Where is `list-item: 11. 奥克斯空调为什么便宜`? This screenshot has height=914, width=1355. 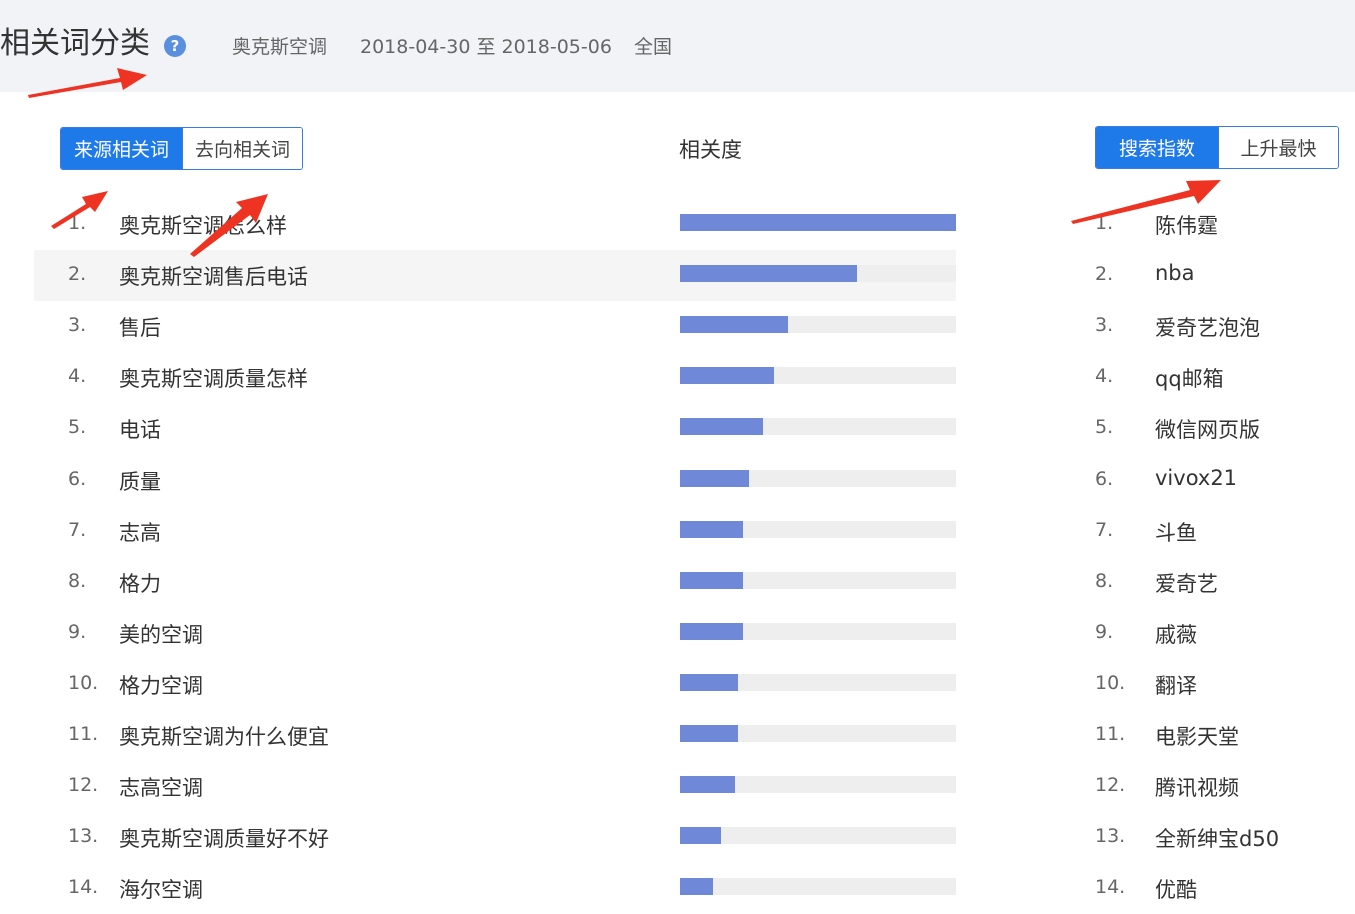 list-item: 11. 奥克斯空调为什么便宜 is located at coordinates (495, 735).